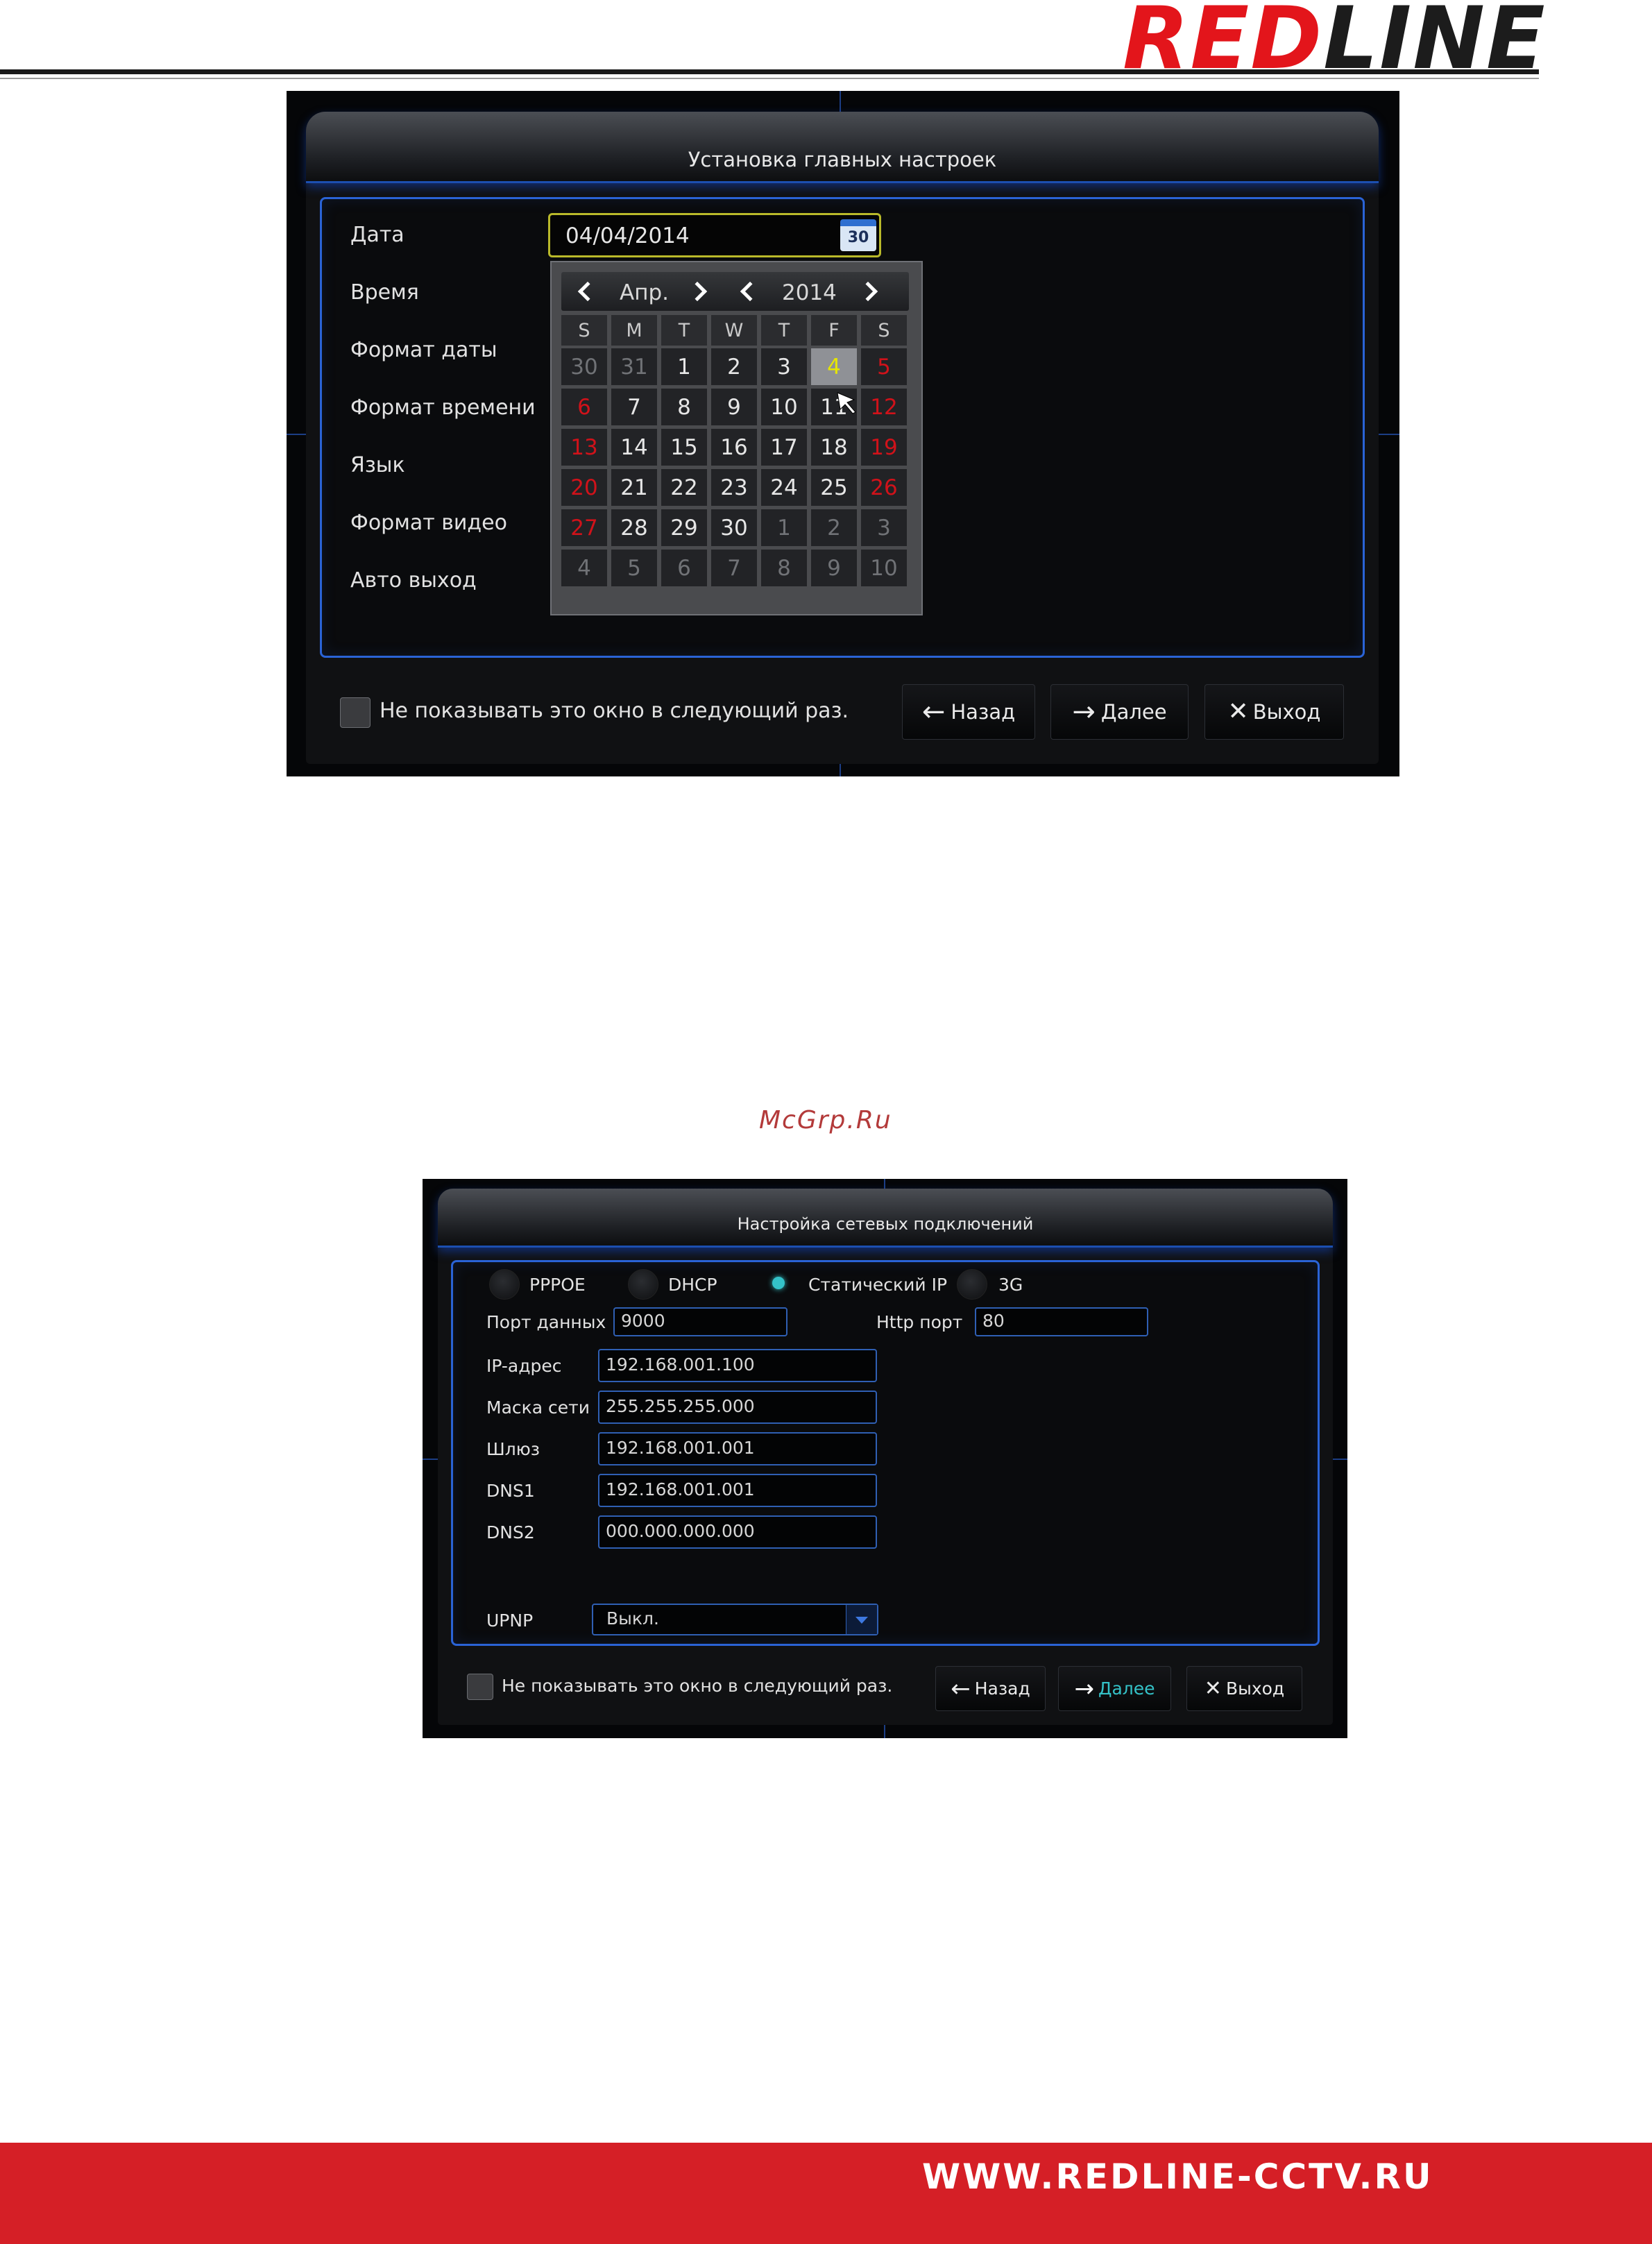 This screenshot has height=2244, width=1652. Describe the element at coordinates (738, 1449) in the screenshot. I see `gateway-input: 192.168.001.001` at that location.